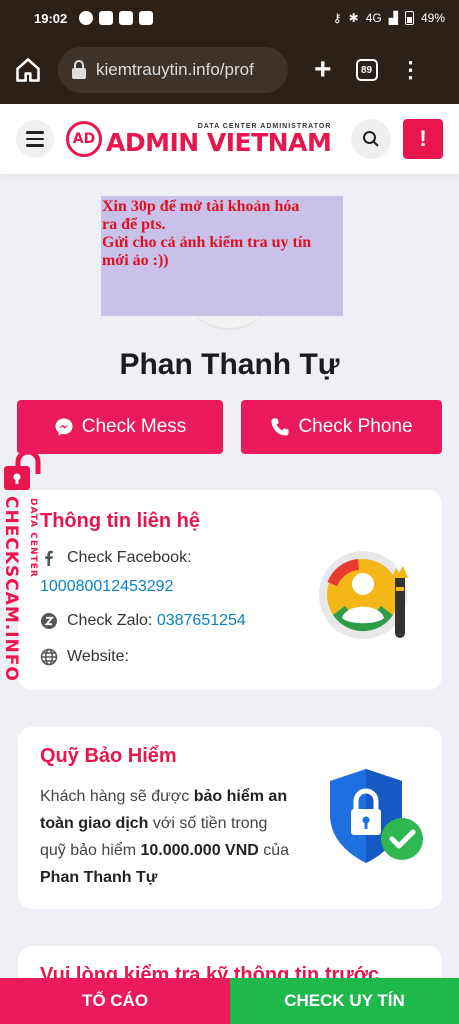  I want to click on shield-lock-icon, so click(376, 816).